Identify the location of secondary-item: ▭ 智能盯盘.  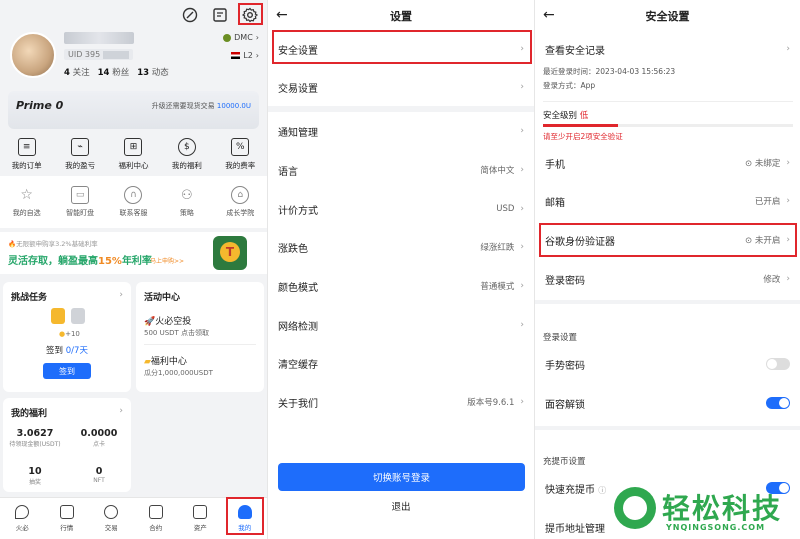
(80, 202).